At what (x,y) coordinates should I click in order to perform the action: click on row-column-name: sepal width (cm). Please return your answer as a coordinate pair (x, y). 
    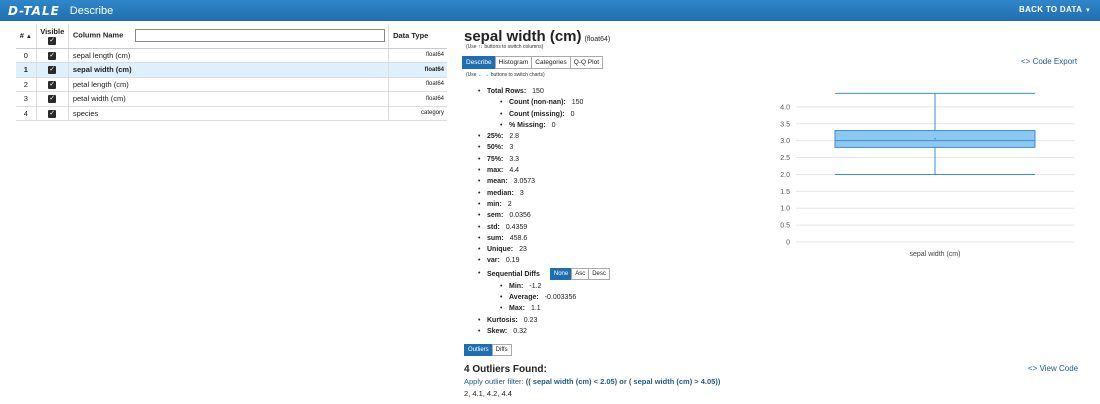
    Looking at the image, I should click on (229, 70).